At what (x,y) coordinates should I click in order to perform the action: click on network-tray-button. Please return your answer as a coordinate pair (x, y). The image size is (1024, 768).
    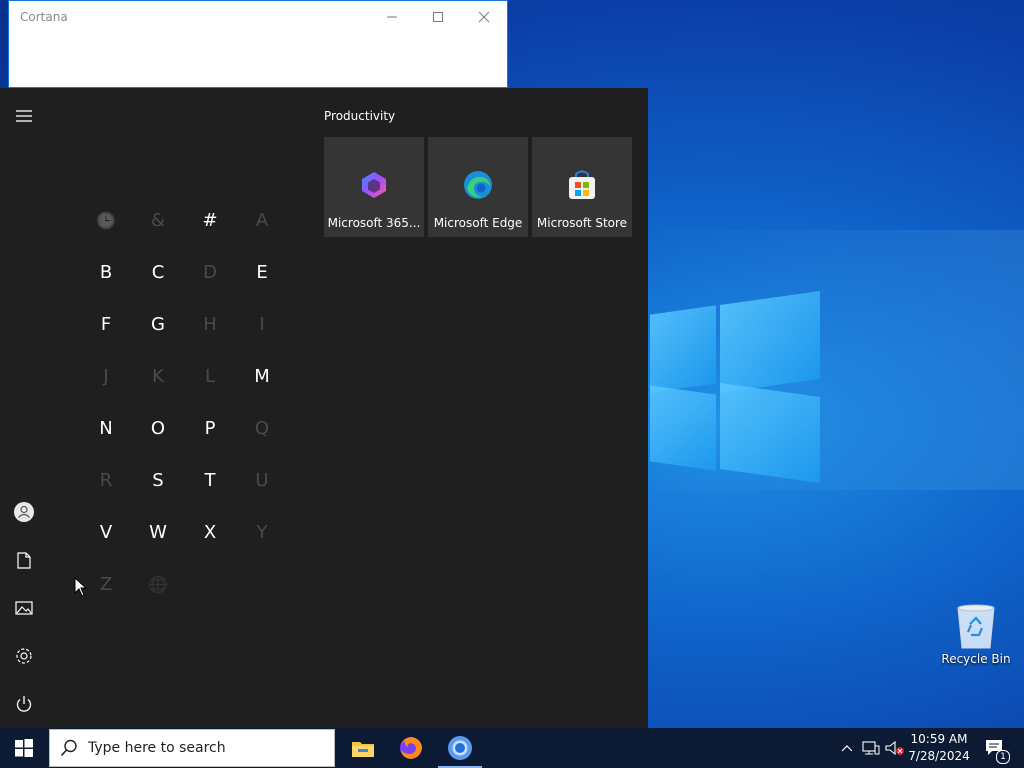
    Looking at the image, I should click on (871, 748).